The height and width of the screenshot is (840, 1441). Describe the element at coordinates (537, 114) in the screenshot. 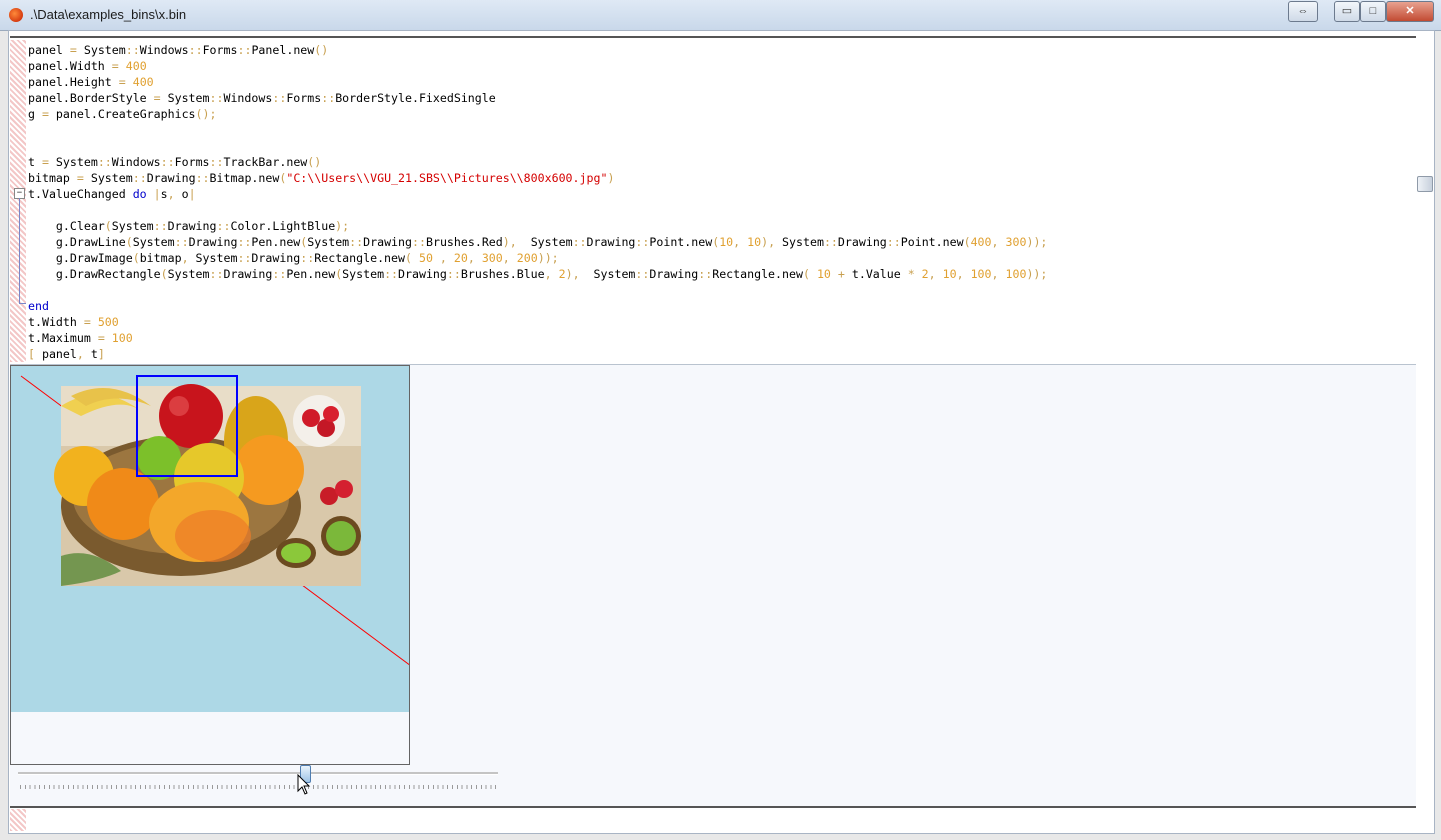

I see `code-line: g = panel.CreateGraphics();` at that location.